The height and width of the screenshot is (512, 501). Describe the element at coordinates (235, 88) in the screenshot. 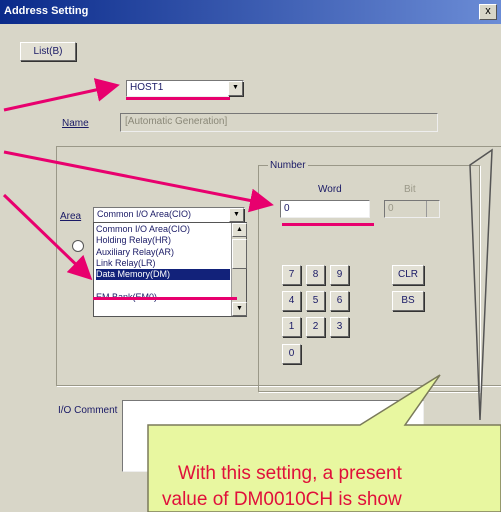

I see `host-dropdown-button: ▼` at that location.